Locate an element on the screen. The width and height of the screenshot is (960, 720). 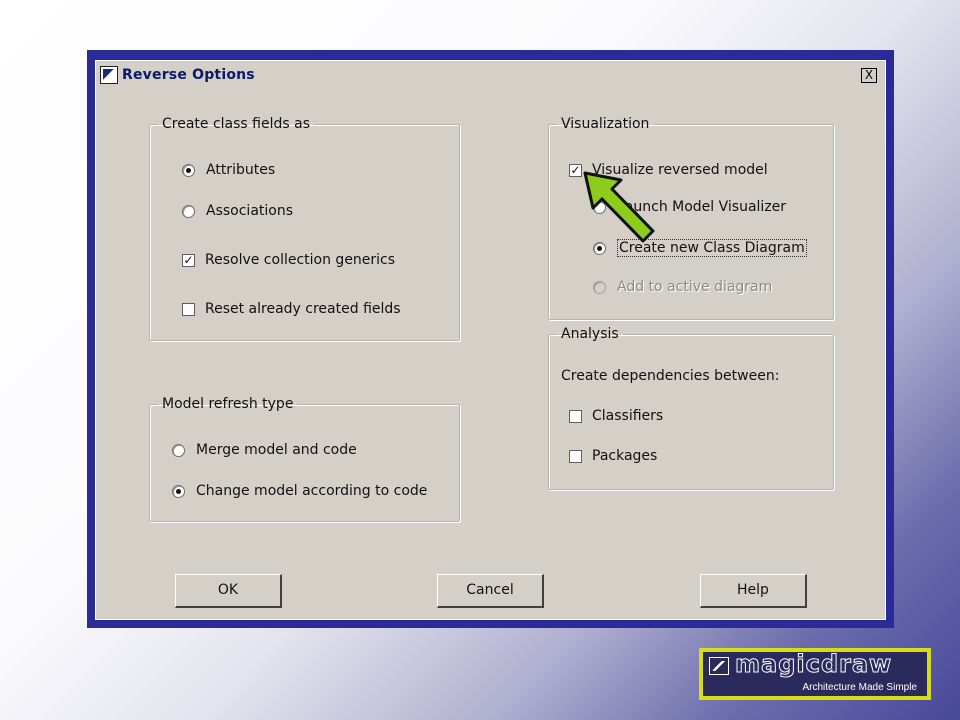
packages-label: Packages is located at coordinates (625, 456).